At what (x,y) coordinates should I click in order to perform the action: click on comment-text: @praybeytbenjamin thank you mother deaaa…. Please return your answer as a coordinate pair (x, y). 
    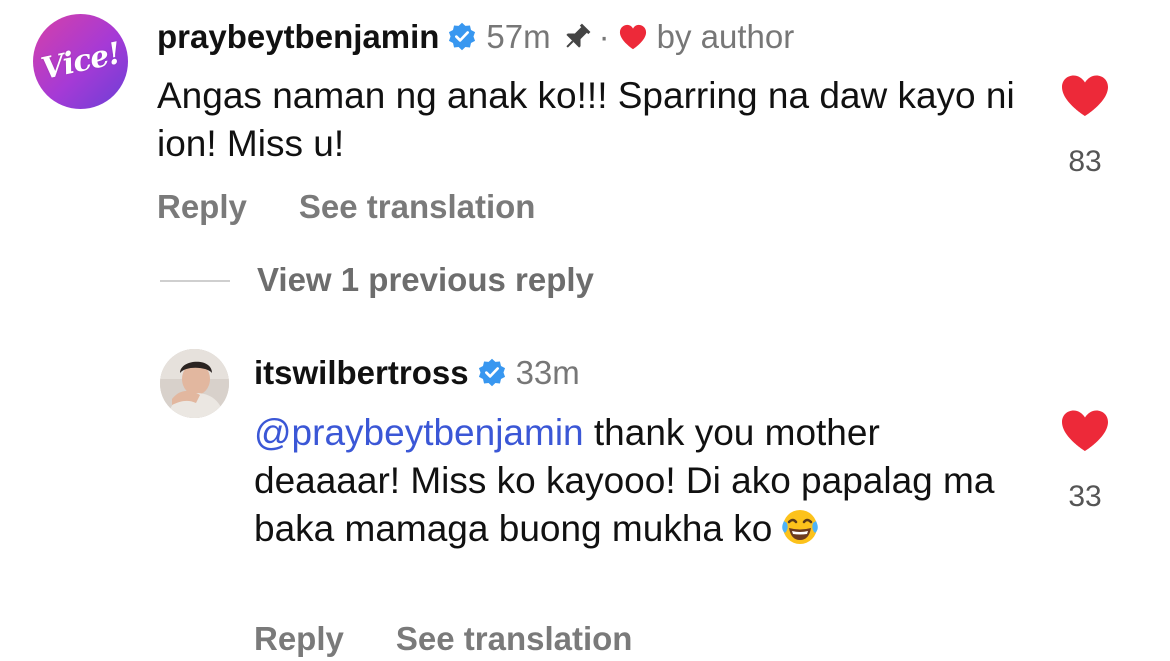
    Looking at the image, I should click on (644, 481).